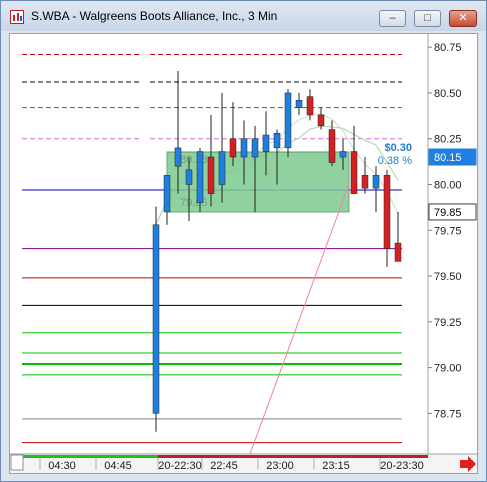 This screenshot has width=487, height=482. I want to click on x-tick-label: 20-22:30, so click(179, 466).